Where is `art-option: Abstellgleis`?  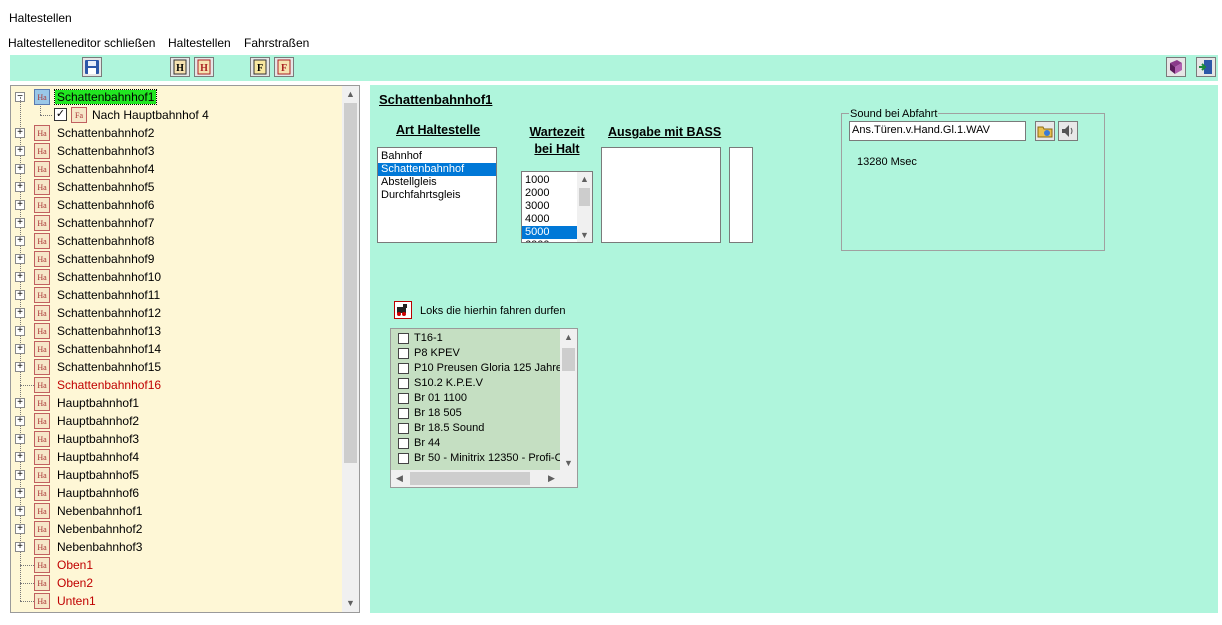
art-option: Abstellgleis is located at coordinates (437, 182).